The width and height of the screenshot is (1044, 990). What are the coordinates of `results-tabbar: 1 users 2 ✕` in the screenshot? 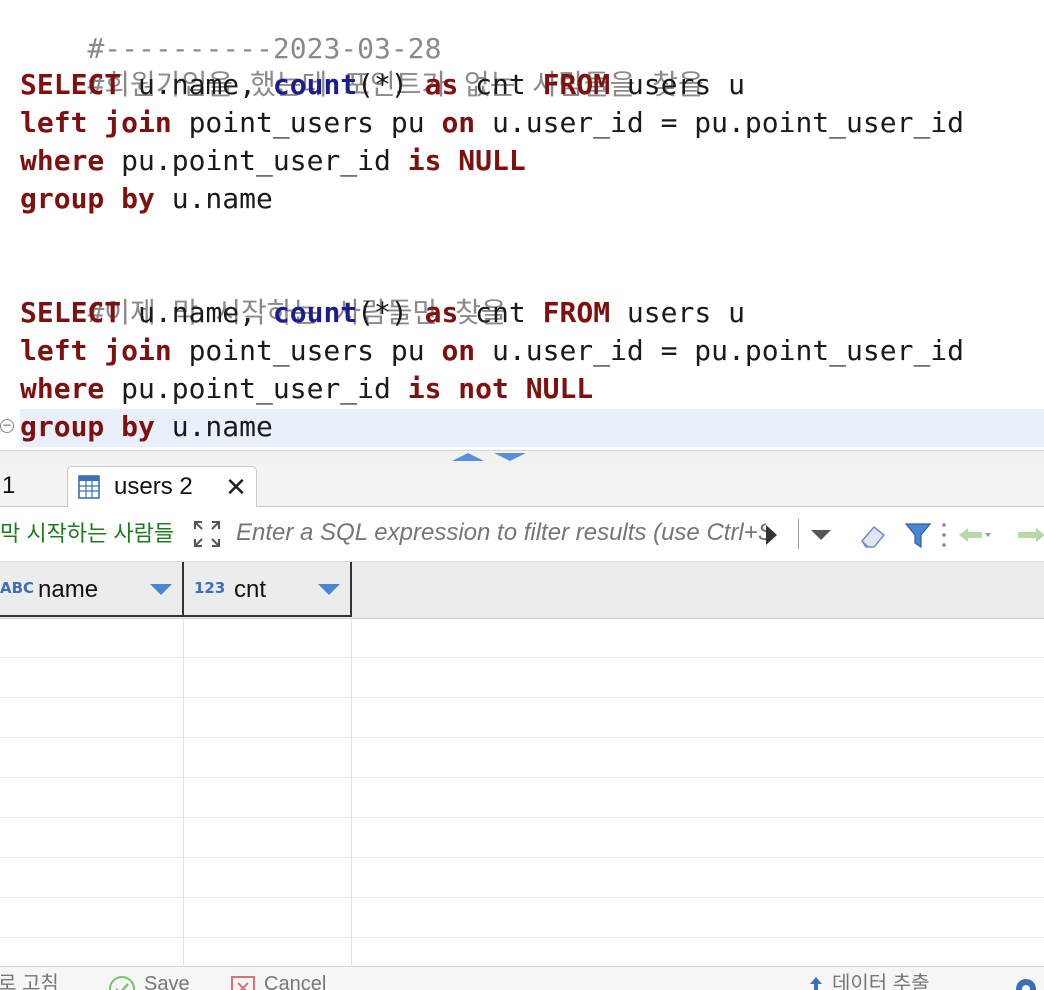 It's located at (522, 486).